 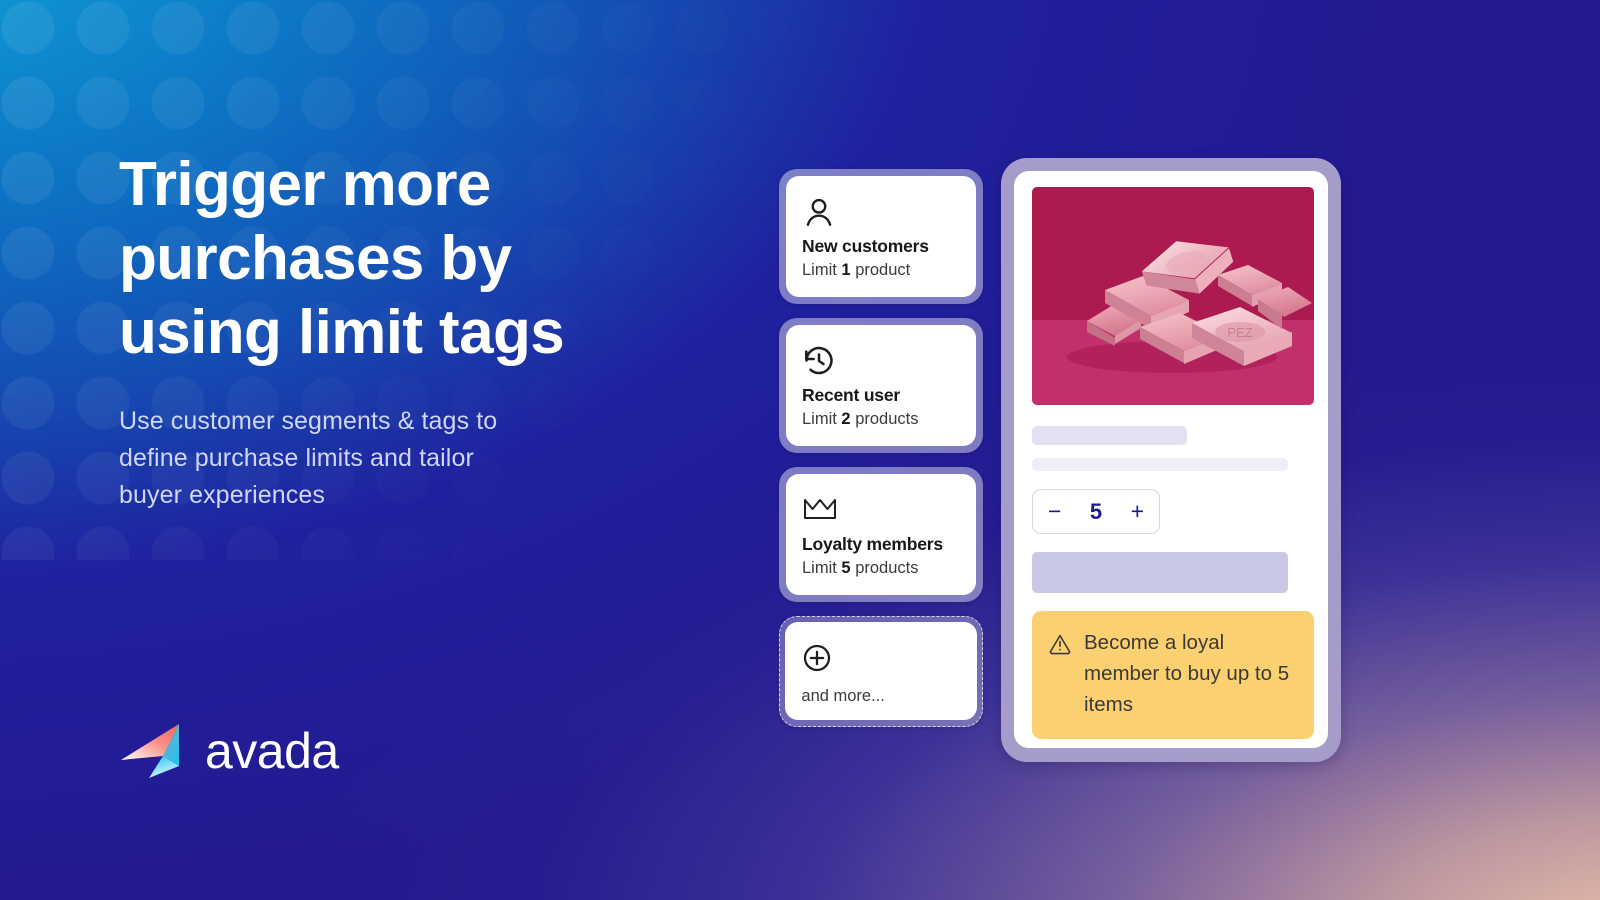 What do you see at coordinates (880, 657) in the screenshot?
I see `plus-circle-icon` at bounding box center [880, 657].